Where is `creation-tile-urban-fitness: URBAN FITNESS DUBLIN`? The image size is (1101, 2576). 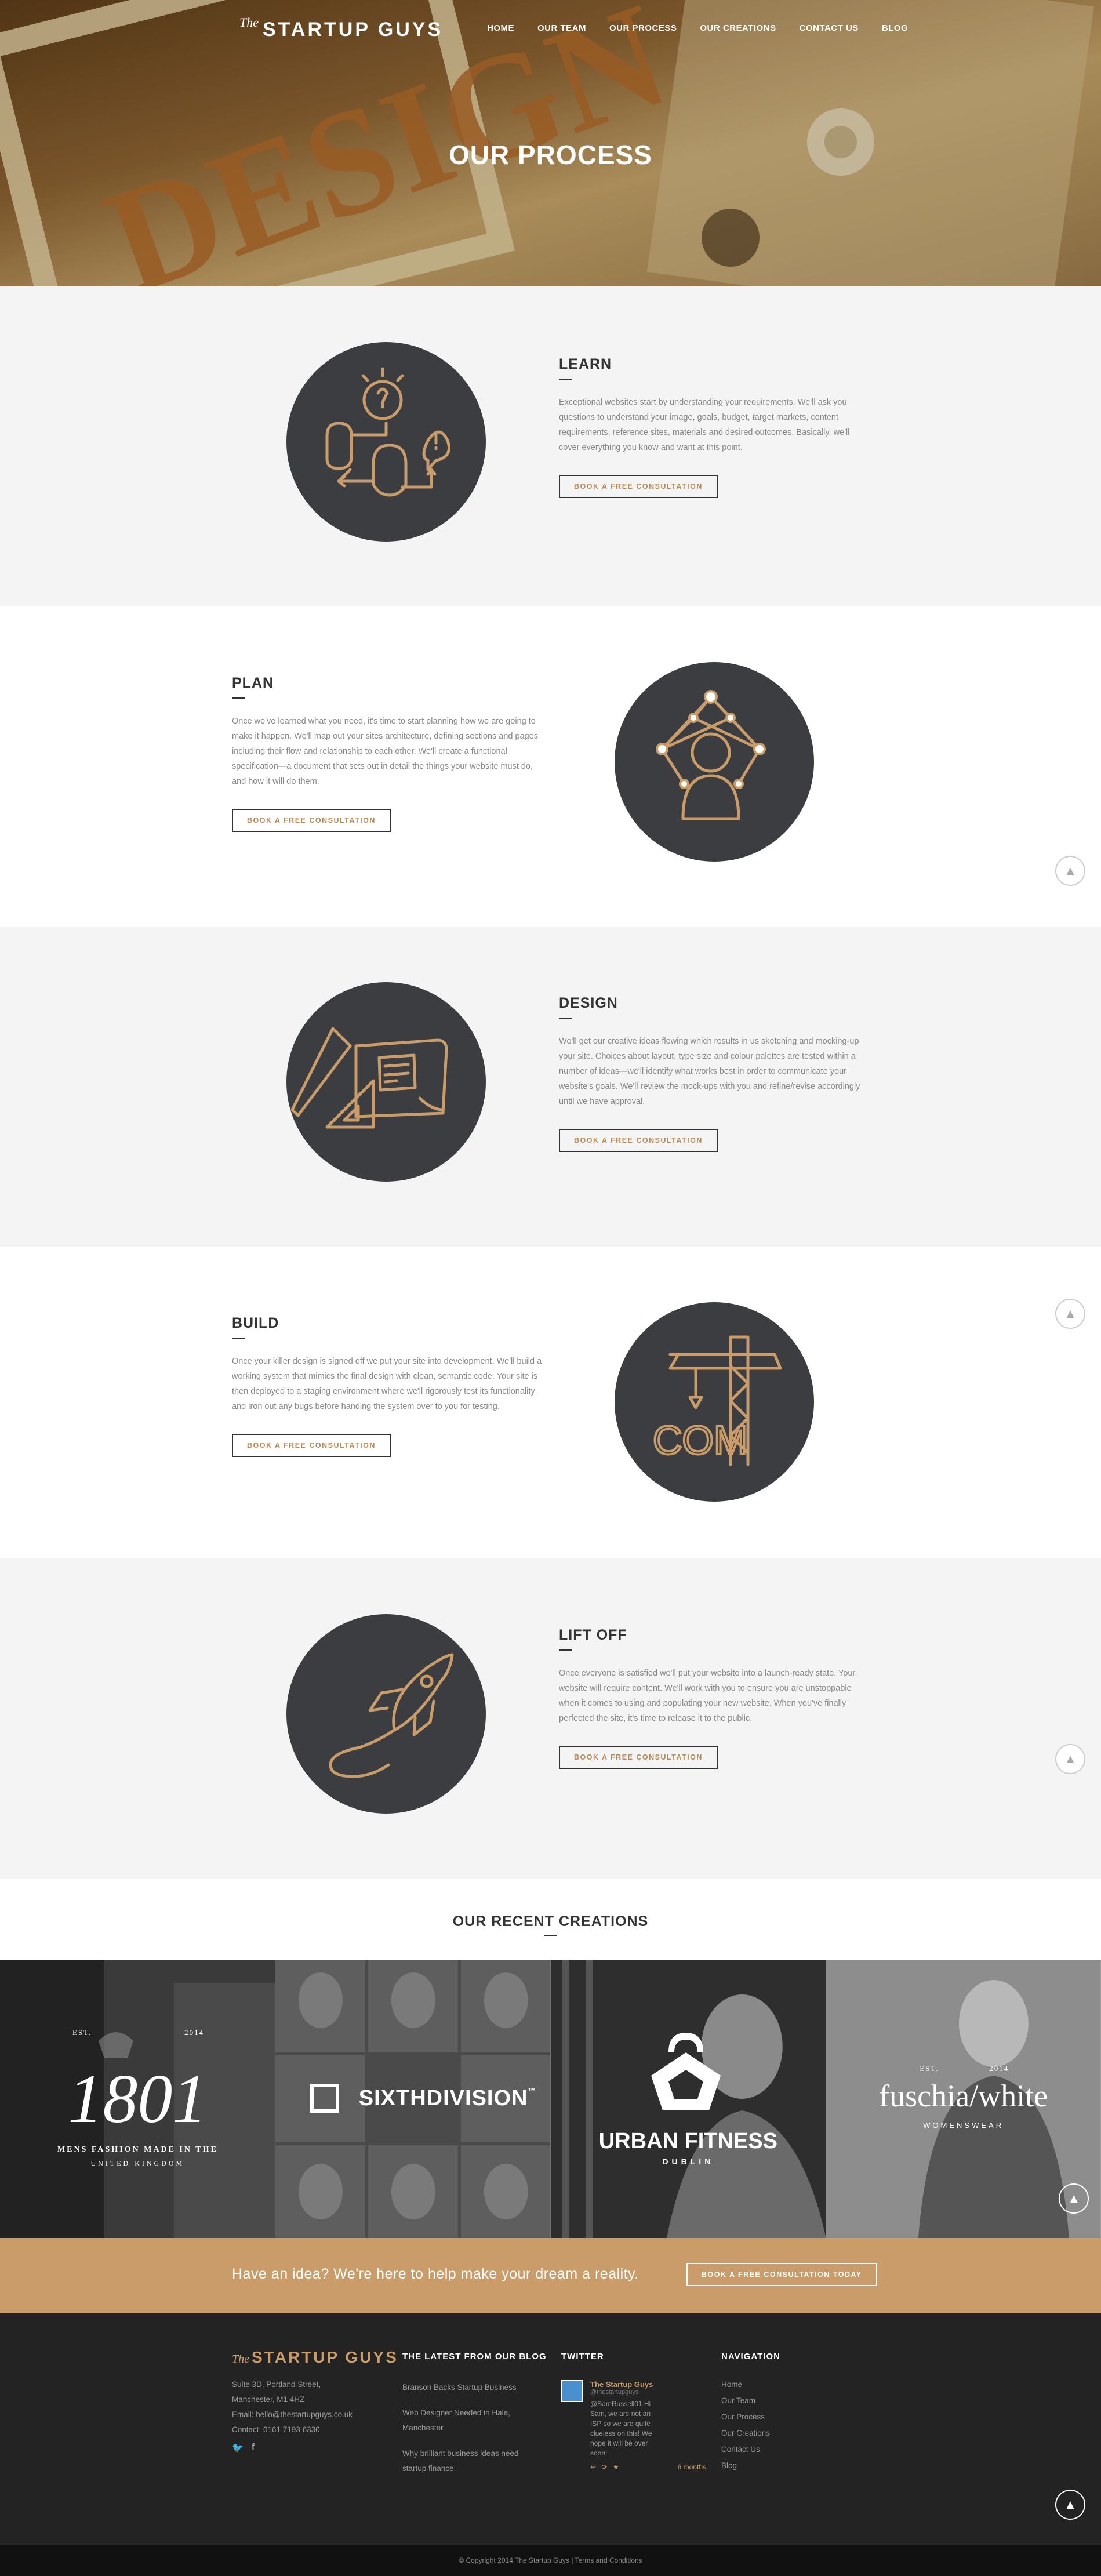
creation-tile-urban-fitness: URBAN FITNESS DUBLIN is located at coordinates (688, 2099).